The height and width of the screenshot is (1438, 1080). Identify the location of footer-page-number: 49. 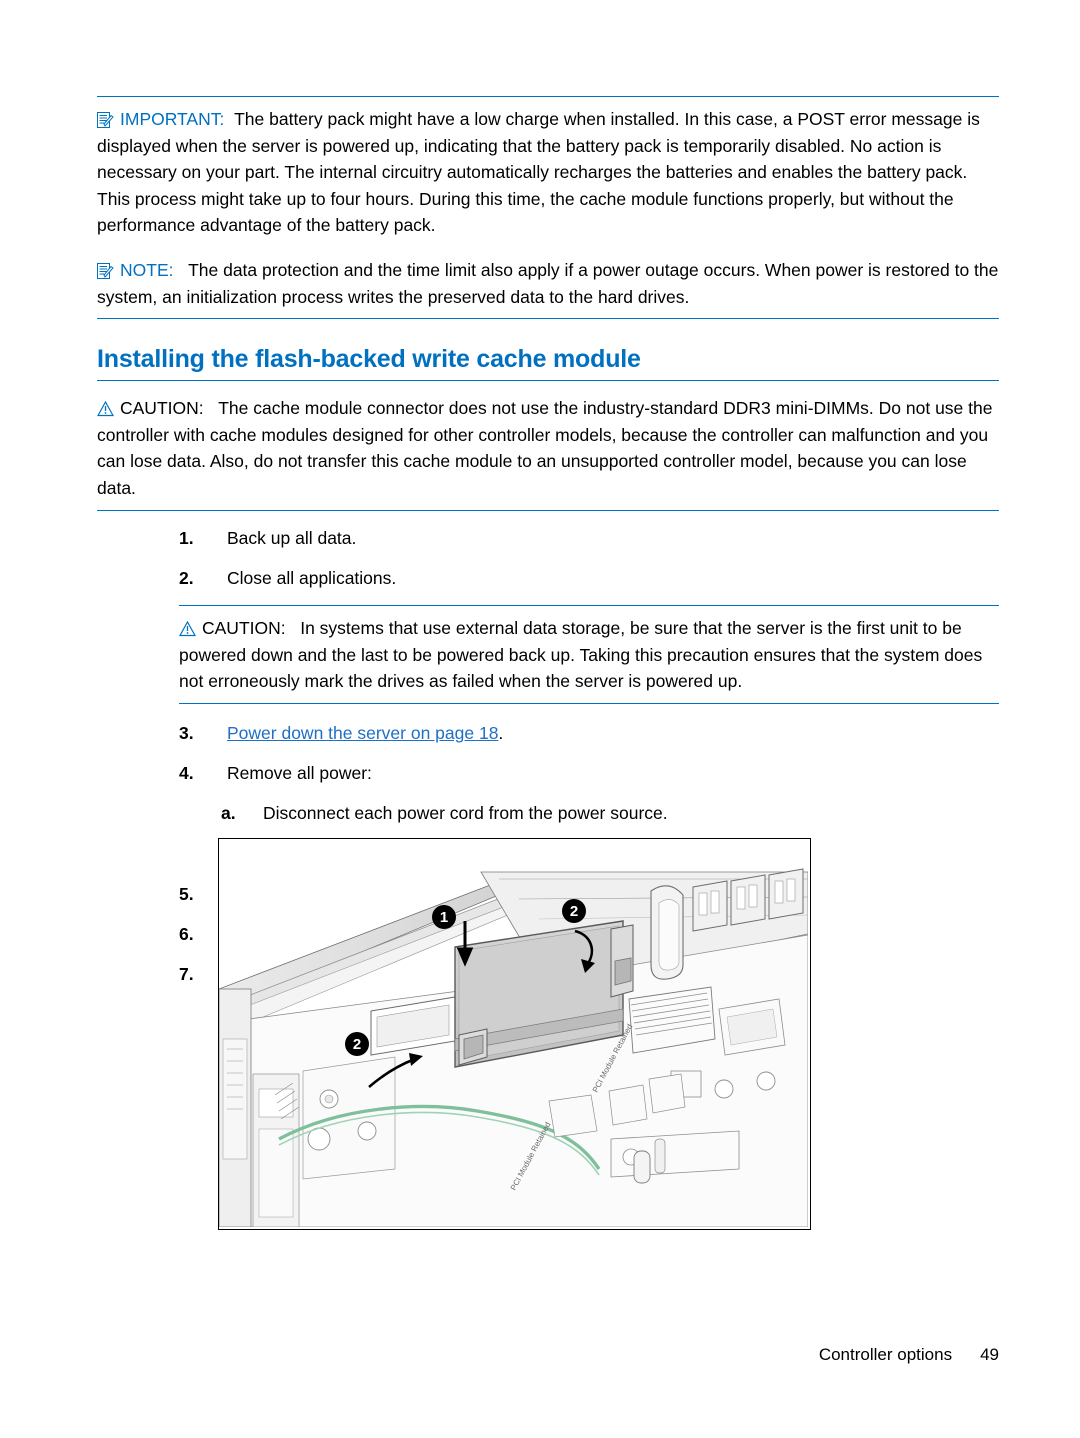
(989, 1354).